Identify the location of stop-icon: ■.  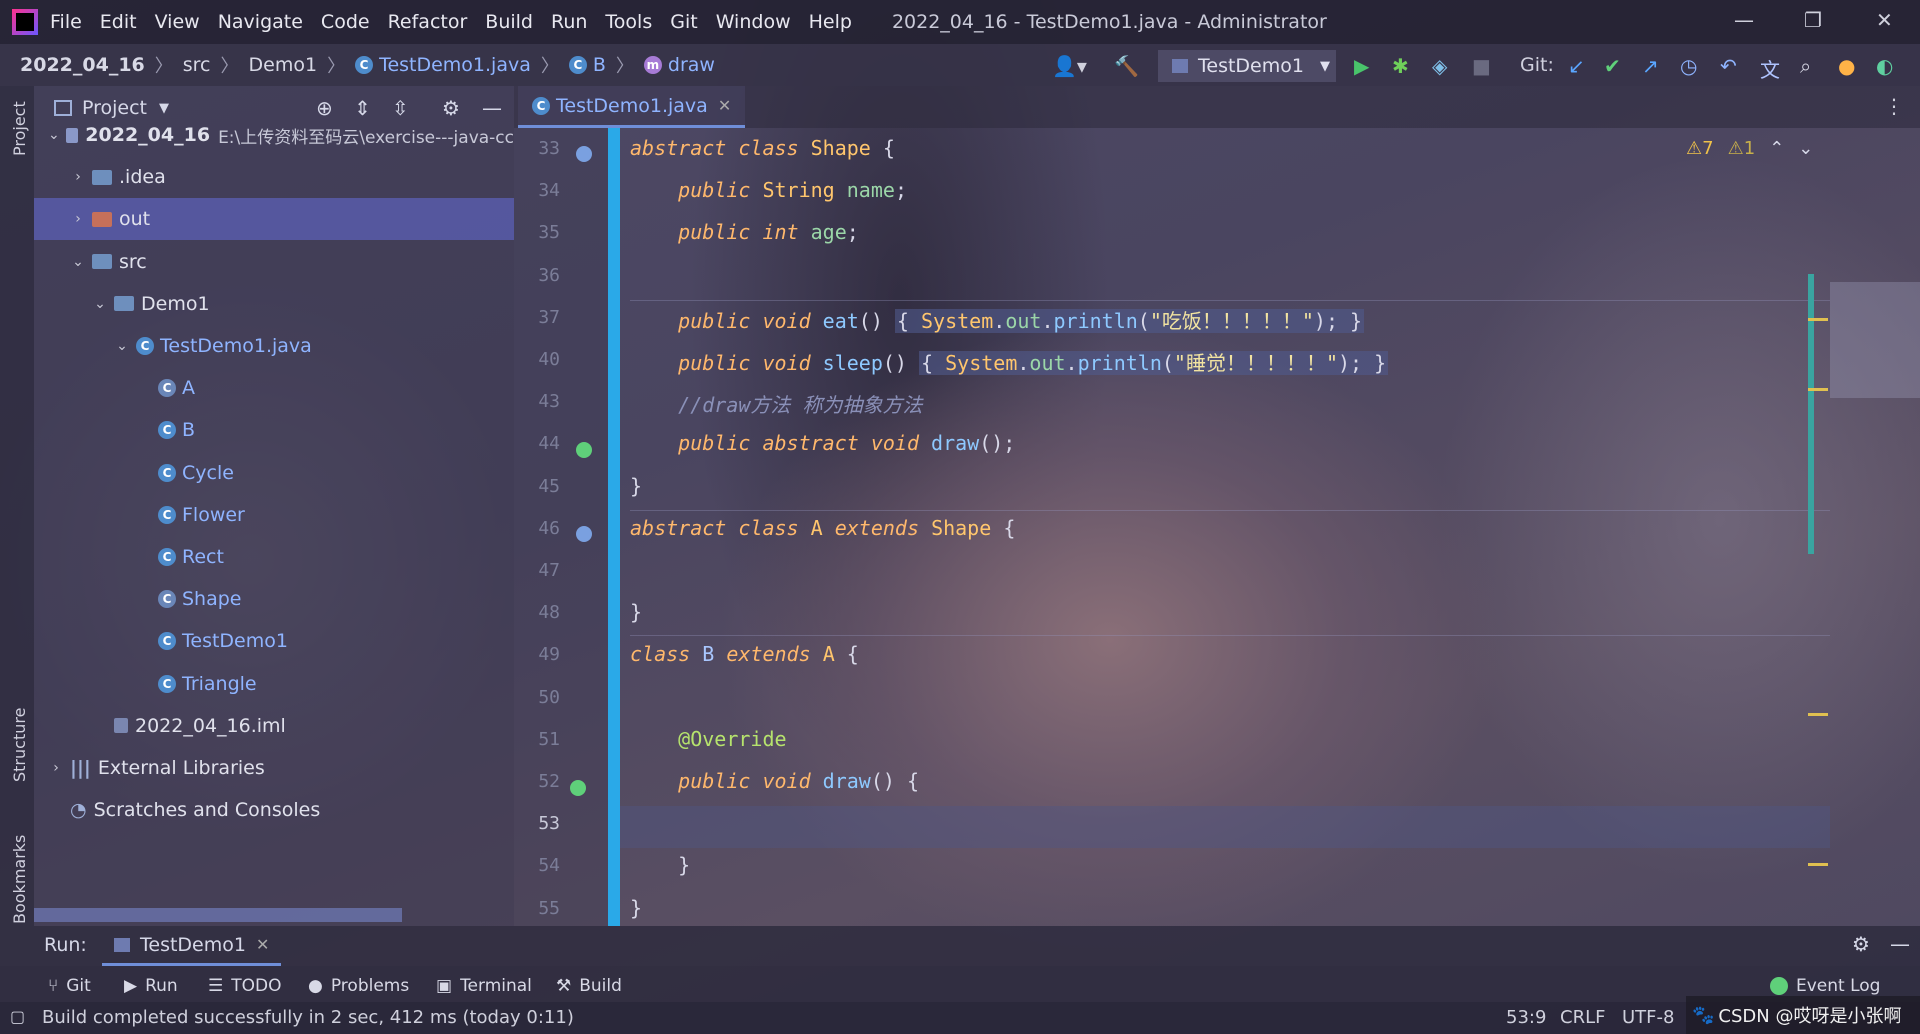
(1481, 66).